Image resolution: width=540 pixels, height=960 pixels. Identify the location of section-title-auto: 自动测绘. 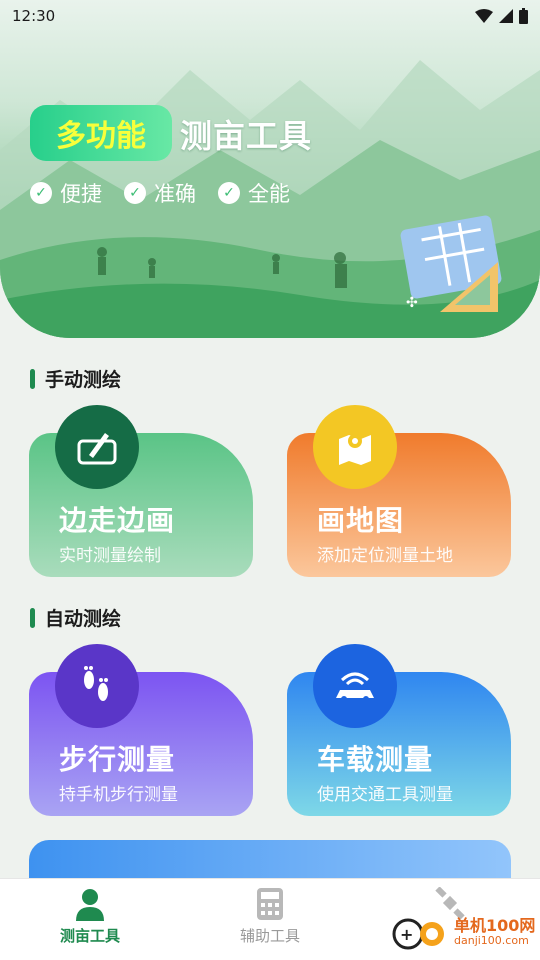
(75, 617).